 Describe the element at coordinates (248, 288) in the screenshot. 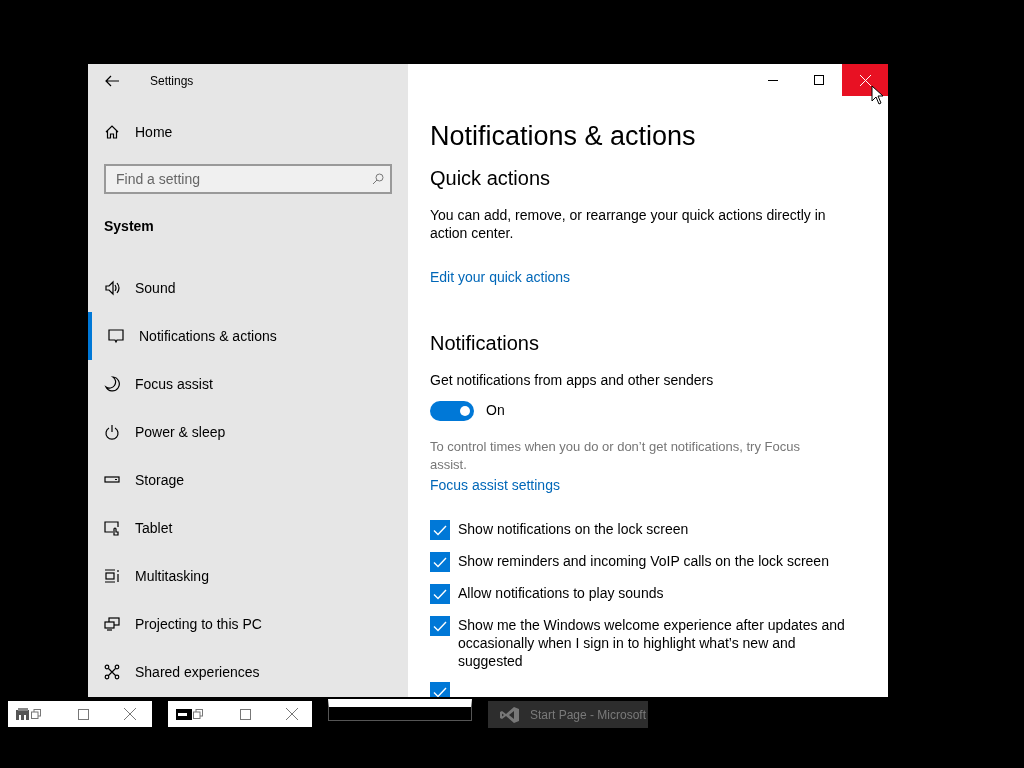

I see `sidebar-item: Sound` at that location.